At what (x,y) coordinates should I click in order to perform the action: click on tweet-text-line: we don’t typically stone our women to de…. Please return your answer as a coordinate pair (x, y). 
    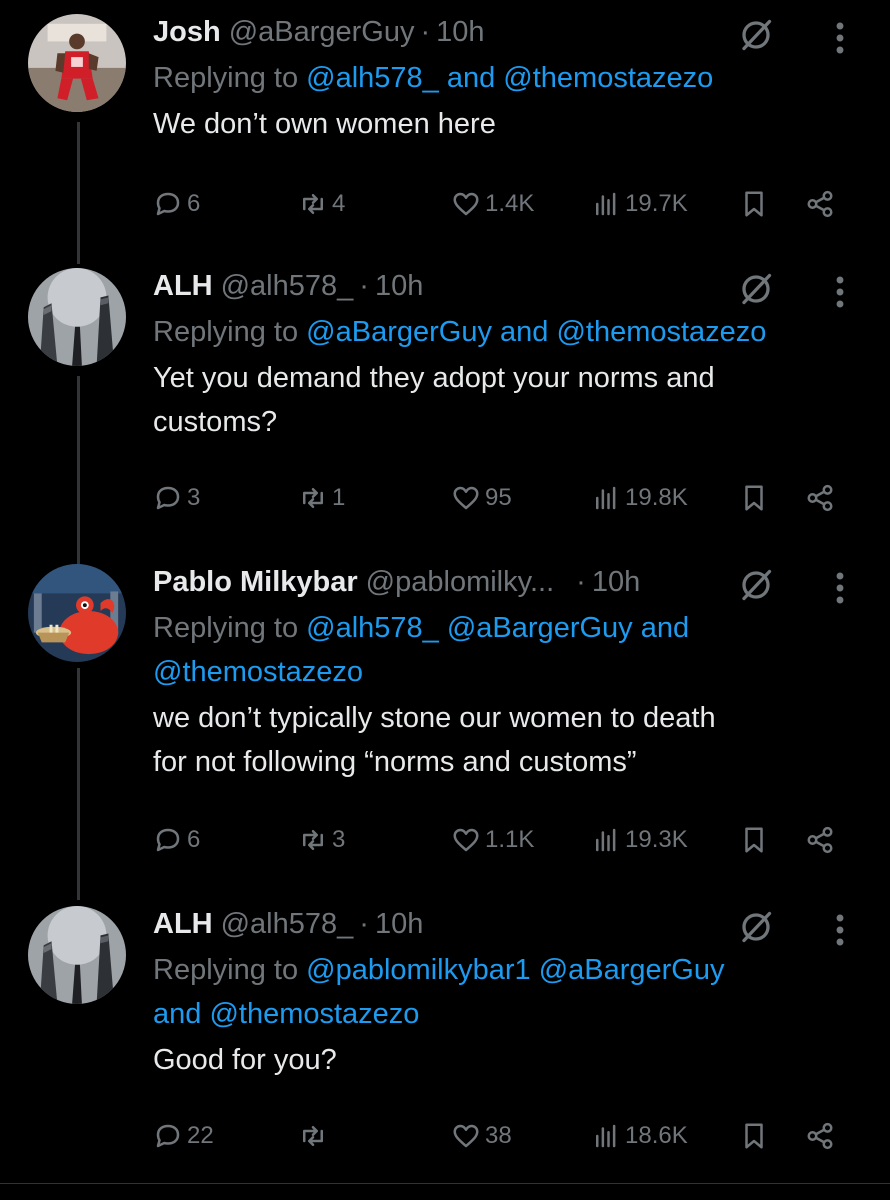
    Looking at the image, I should click on (434, 718).